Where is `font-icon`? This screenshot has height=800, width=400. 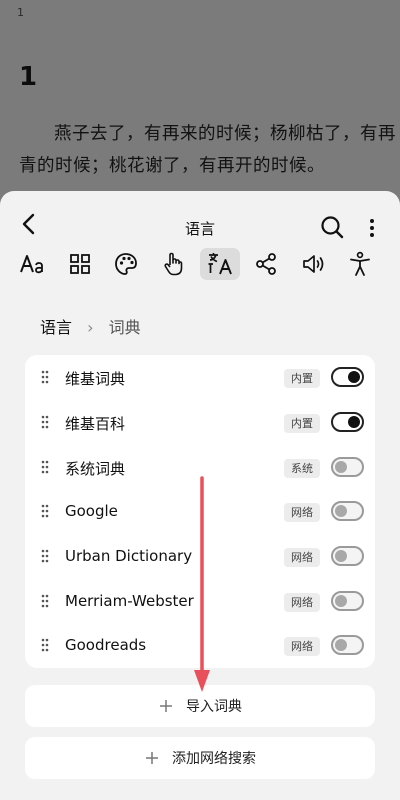
font-icon is located at coordinates (31, 264).